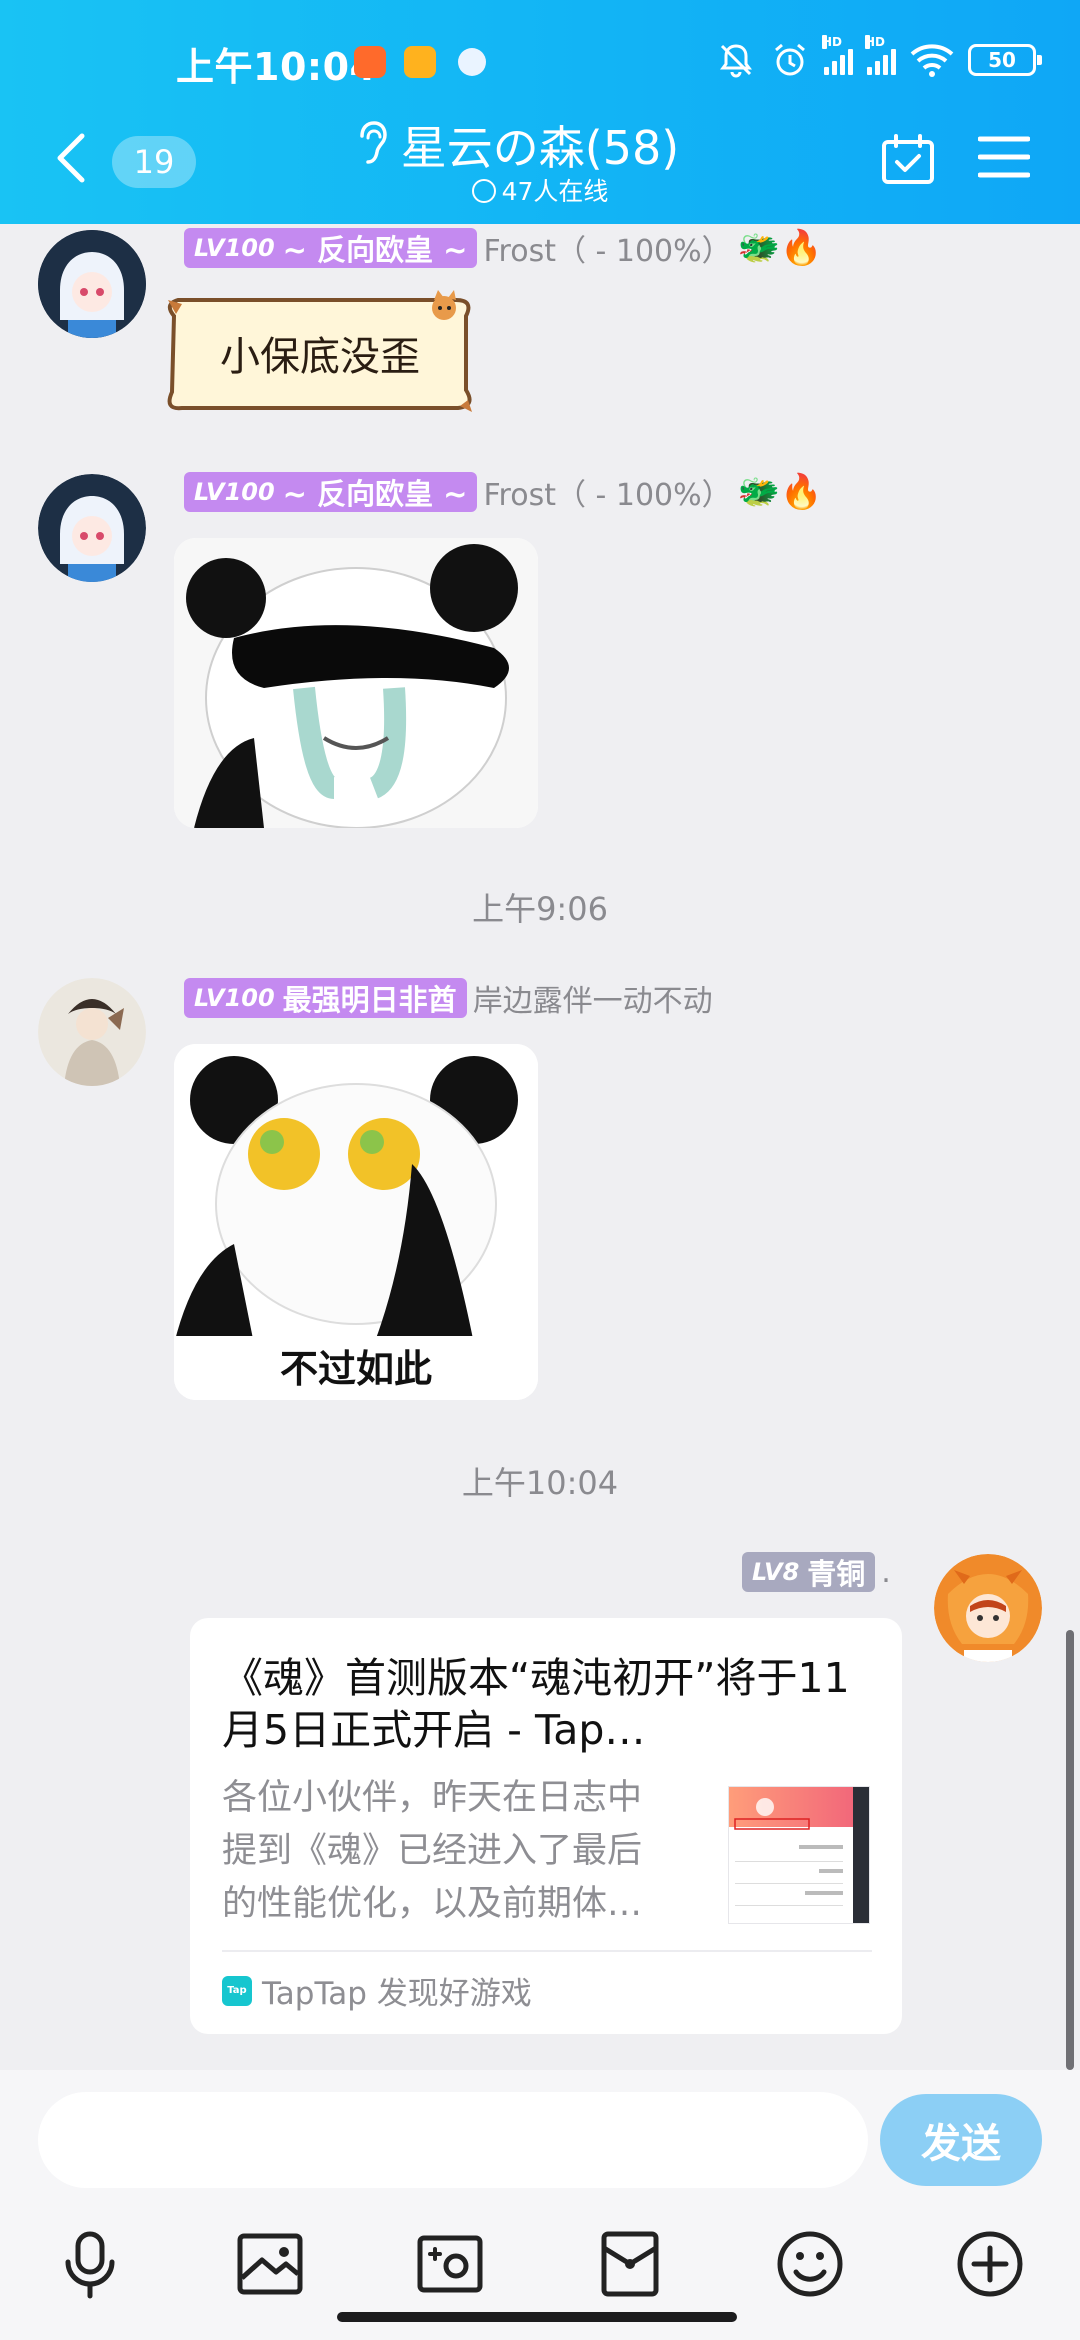 Image resolution: width=1080 pixels, height=2340 pixels. What do you see at coordinates (540, 2205) in the screenshot?
I see `input-bar: 发送` at bounding box center [540, 2205].